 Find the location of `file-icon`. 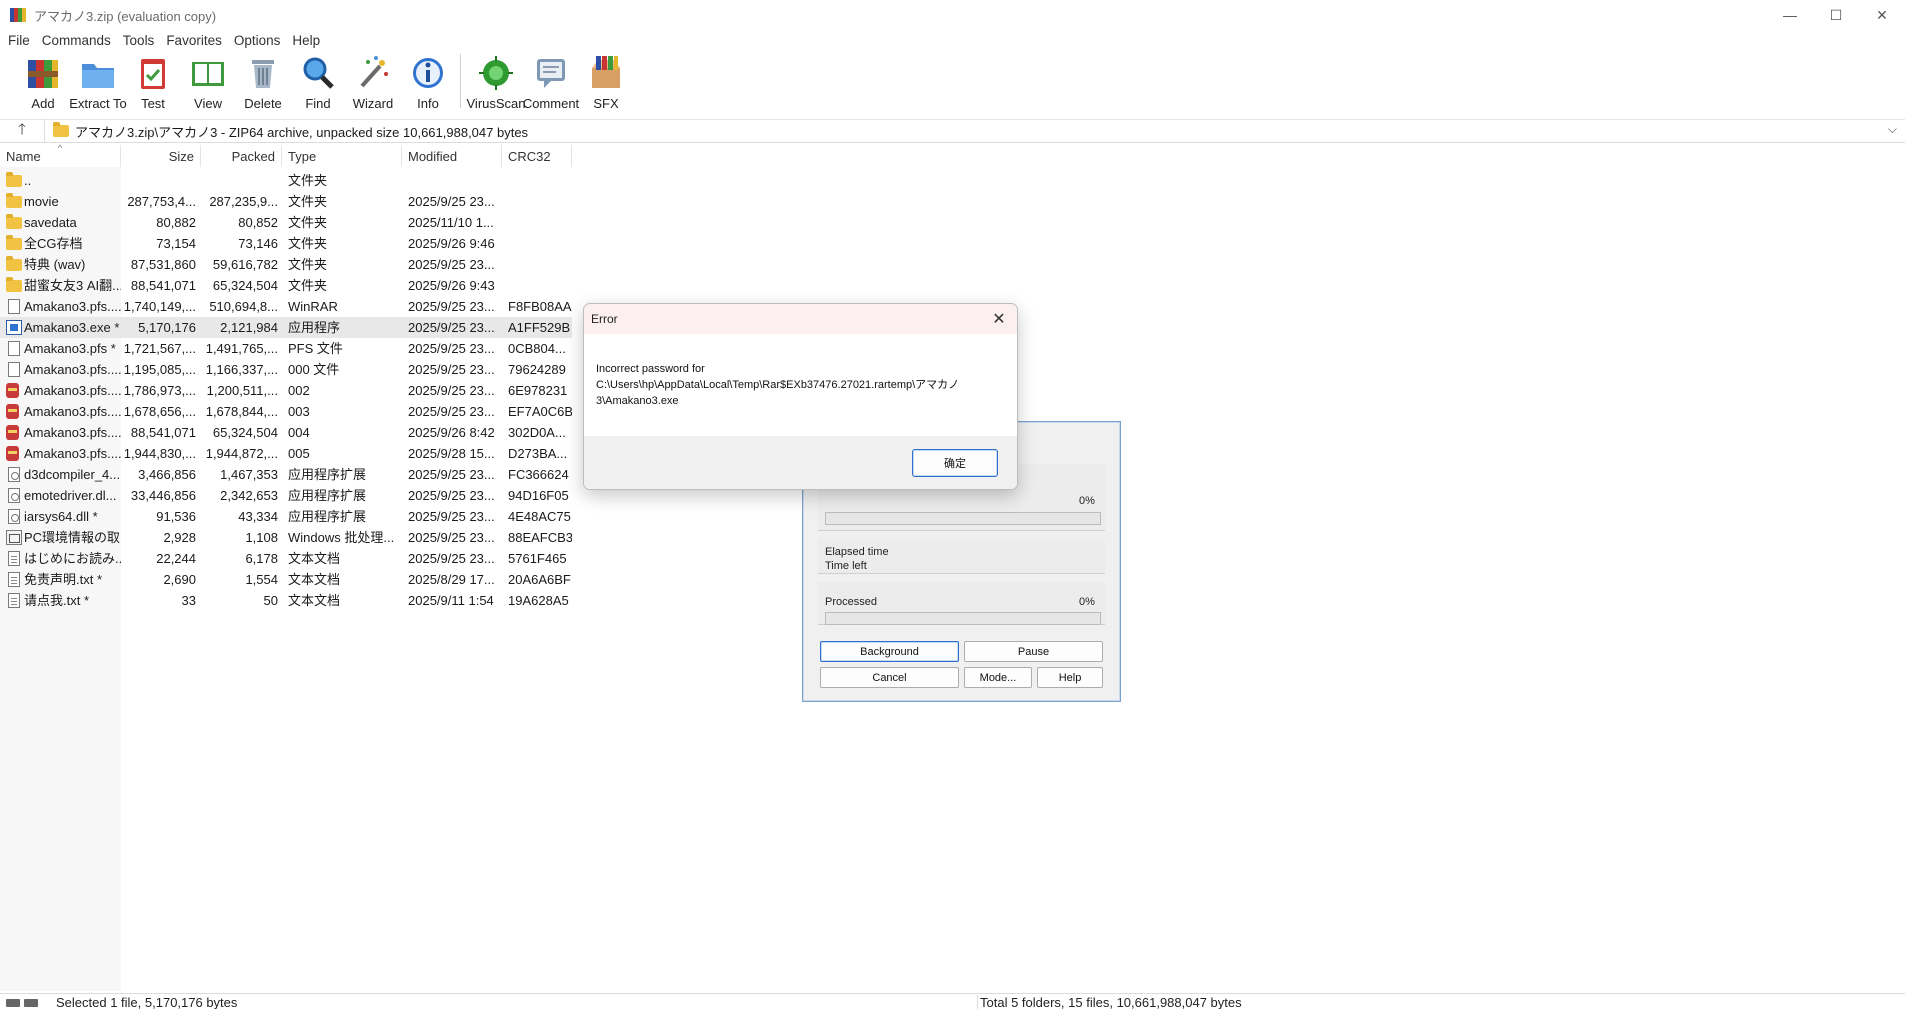

file-icon is located at coordinates (14, 369).